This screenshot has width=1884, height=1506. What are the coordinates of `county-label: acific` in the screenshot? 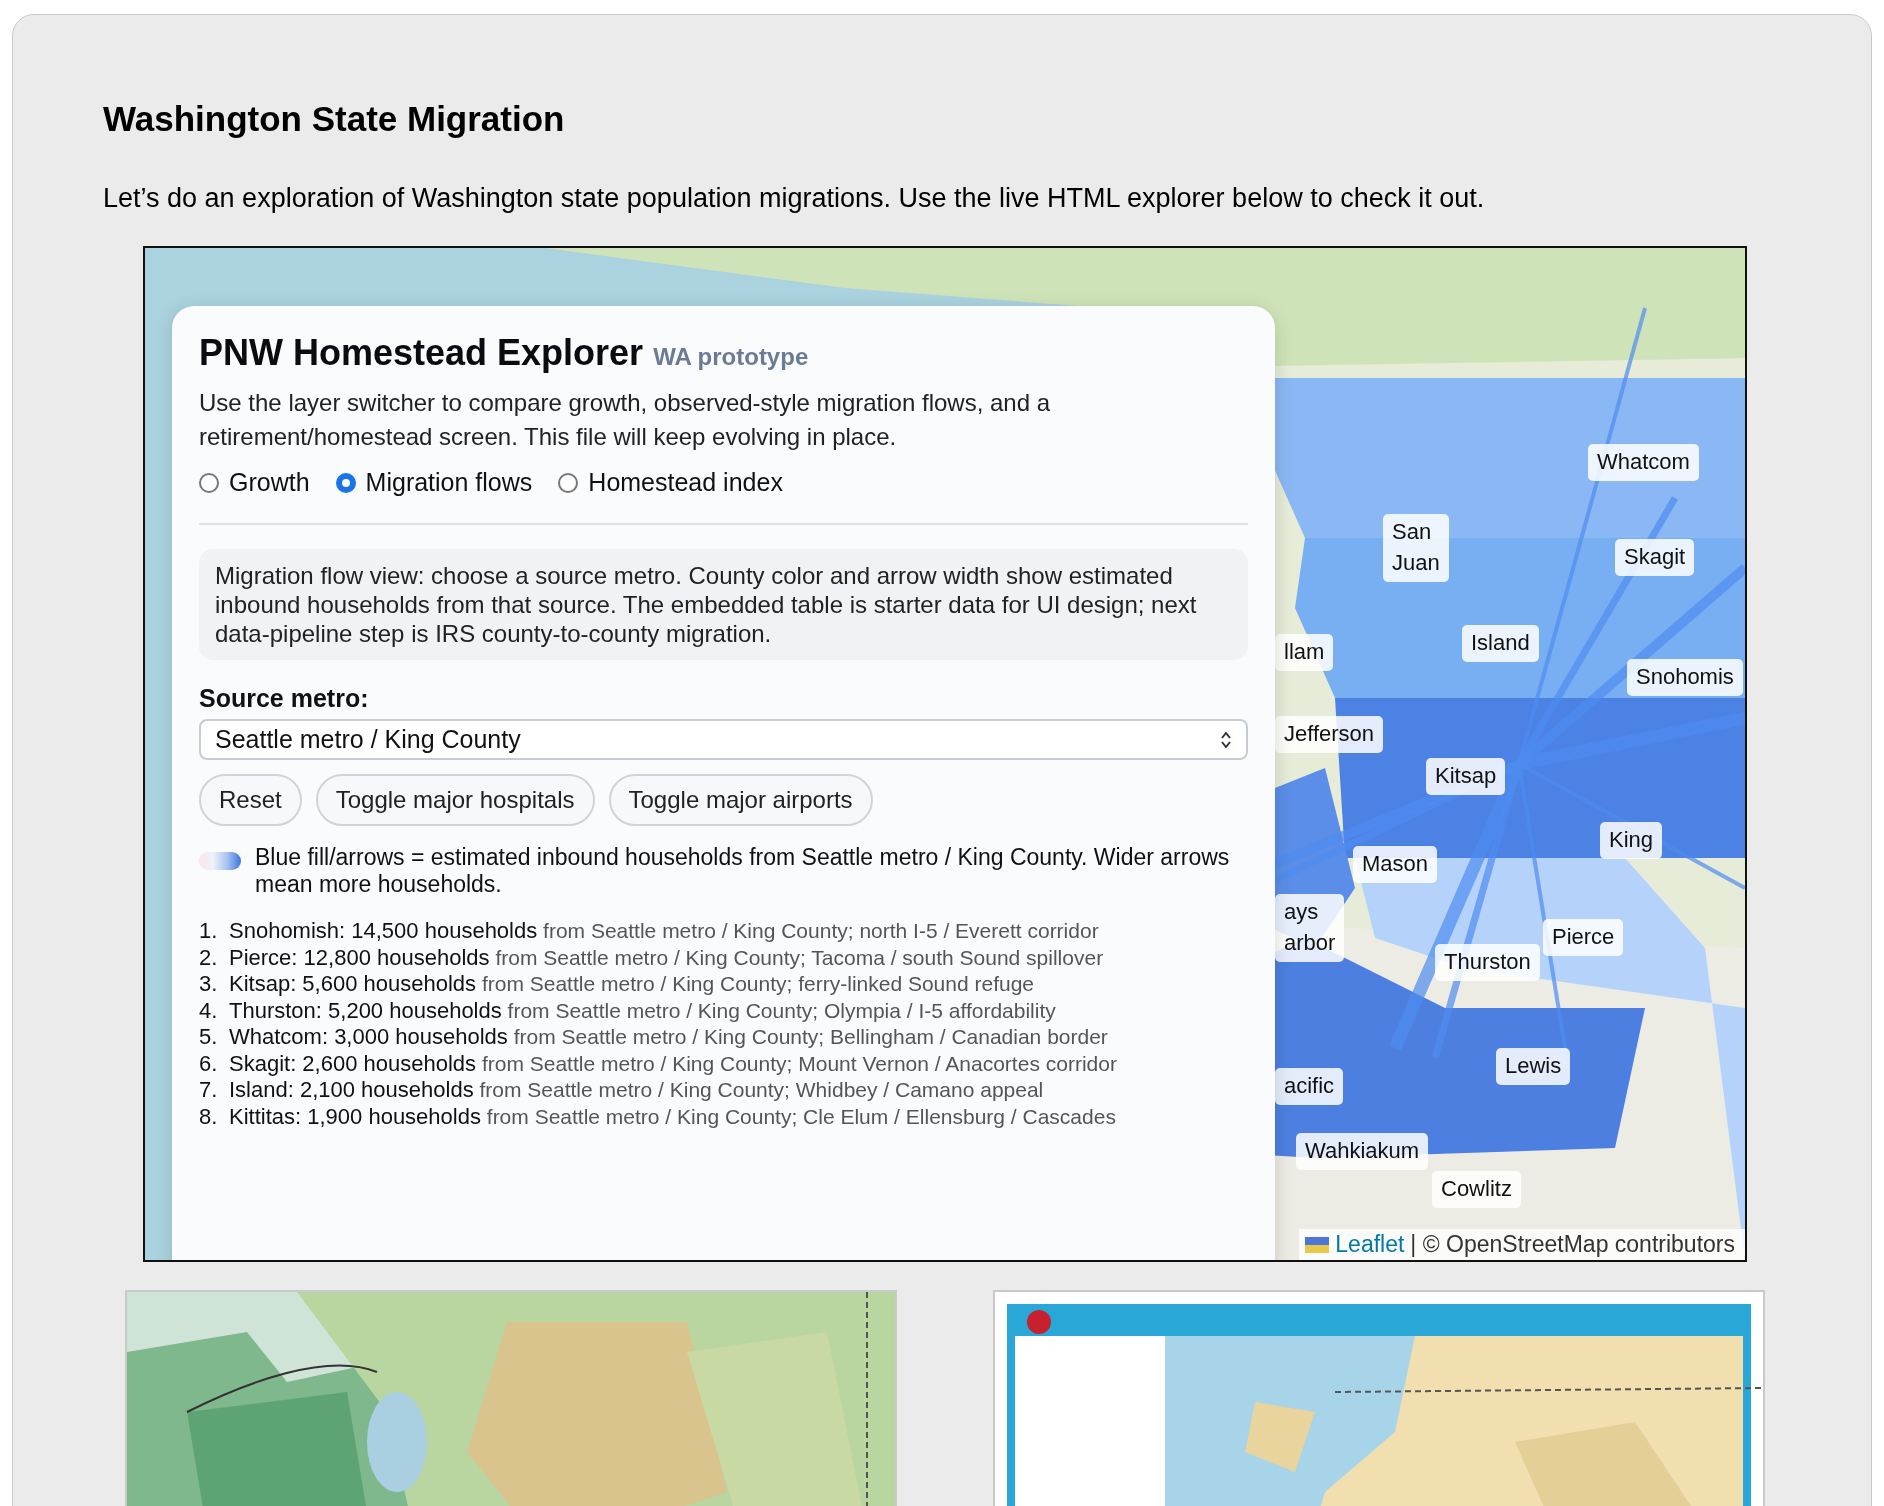 It's located at (1309, 1086).